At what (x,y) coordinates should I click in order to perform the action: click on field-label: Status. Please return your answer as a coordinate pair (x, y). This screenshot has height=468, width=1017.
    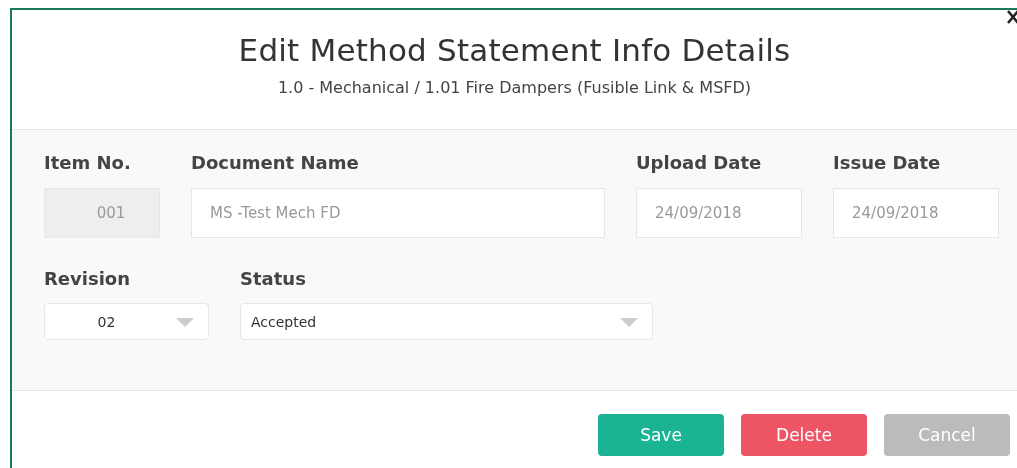
    Looking at the image, I should click on (273, 278).